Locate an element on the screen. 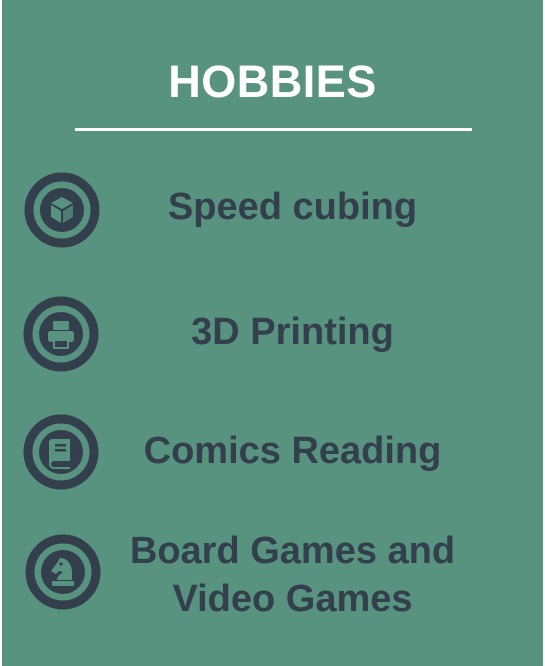  hobby-label-line-1: Board Games and is located at coordinates (292, 551).